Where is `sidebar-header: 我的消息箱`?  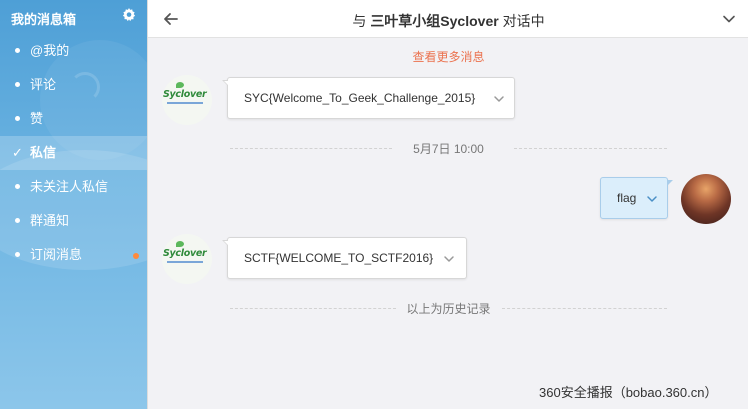
sidebar-header: 我的消息箱 is located at coordinates (73, 17).